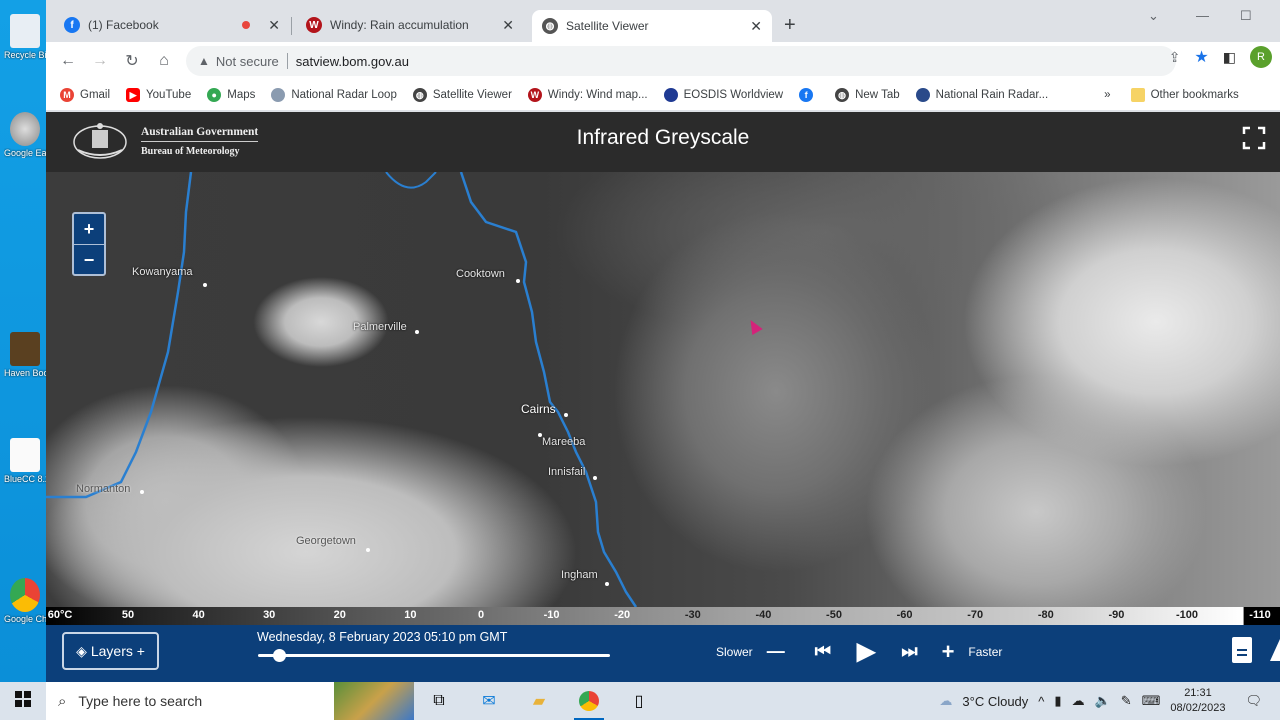  I want to click on bookmark-facebook: f, so click(809, 95).